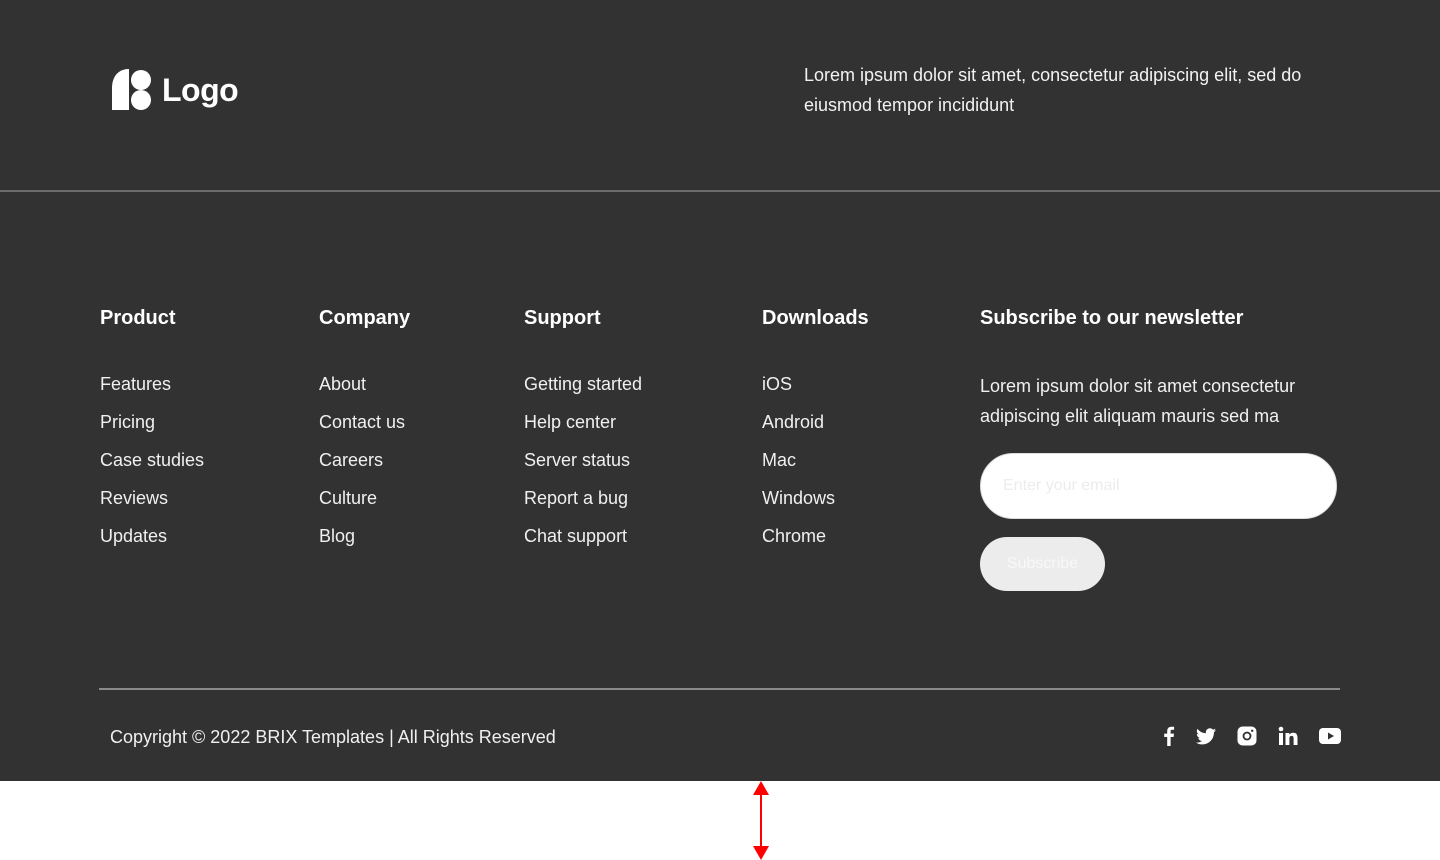 This screenshot has width=1440, height=860. I want to click on footer-link-contact-us: Contact us, so click(364, 422).